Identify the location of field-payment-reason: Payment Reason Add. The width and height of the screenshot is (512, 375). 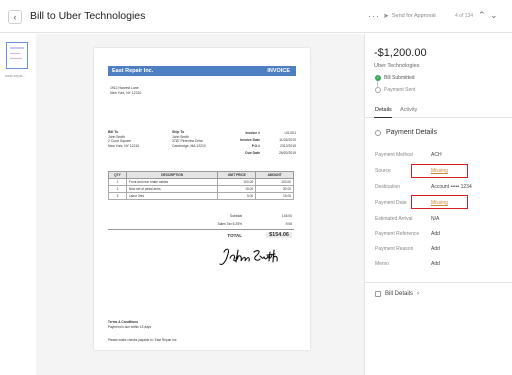
(440, 249).